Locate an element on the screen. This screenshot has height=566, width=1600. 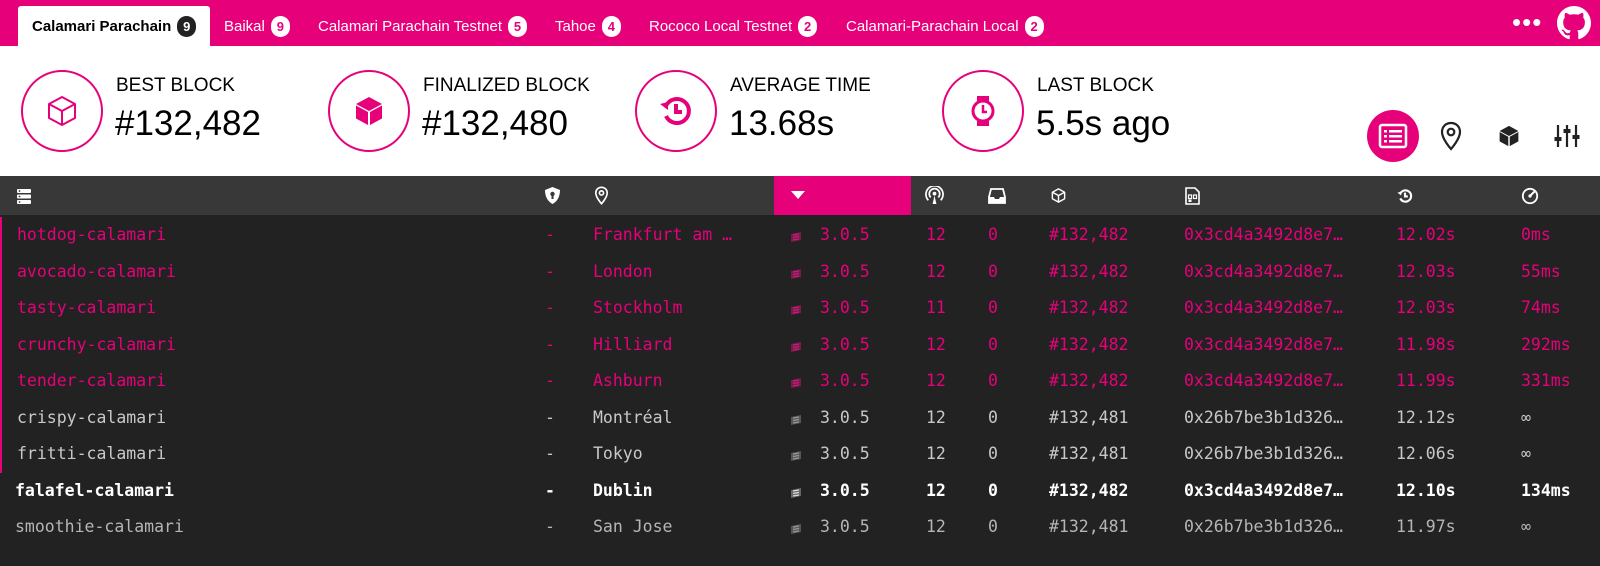
node-name: crispy-calamari is located at coordinates (92, 417).